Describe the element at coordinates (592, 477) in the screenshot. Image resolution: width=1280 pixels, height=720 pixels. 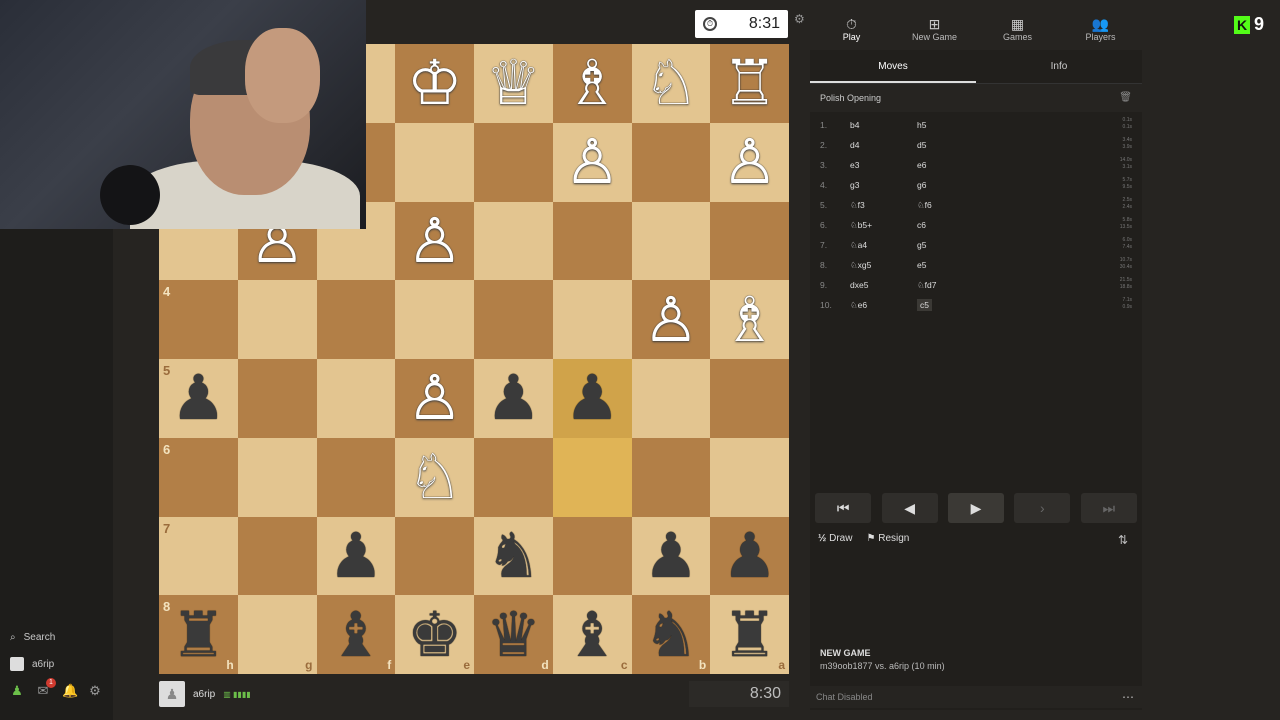
I see `square-c6` at that location.